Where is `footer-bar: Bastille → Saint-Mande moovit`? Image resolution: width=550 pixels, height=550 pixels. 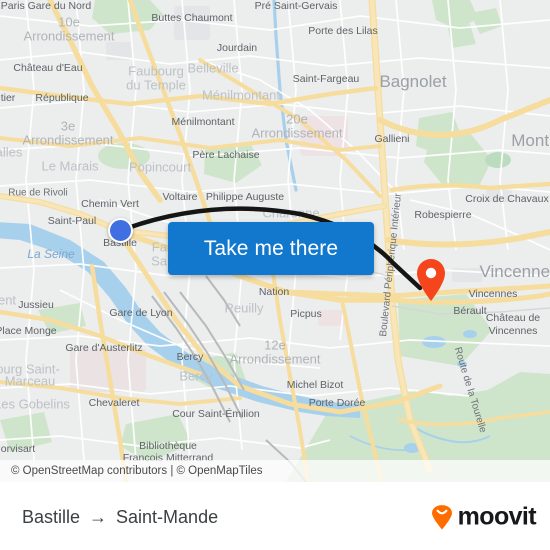
footer-bar: Bastille → Saint-Mande moovit is located at coordinates (275, 516).